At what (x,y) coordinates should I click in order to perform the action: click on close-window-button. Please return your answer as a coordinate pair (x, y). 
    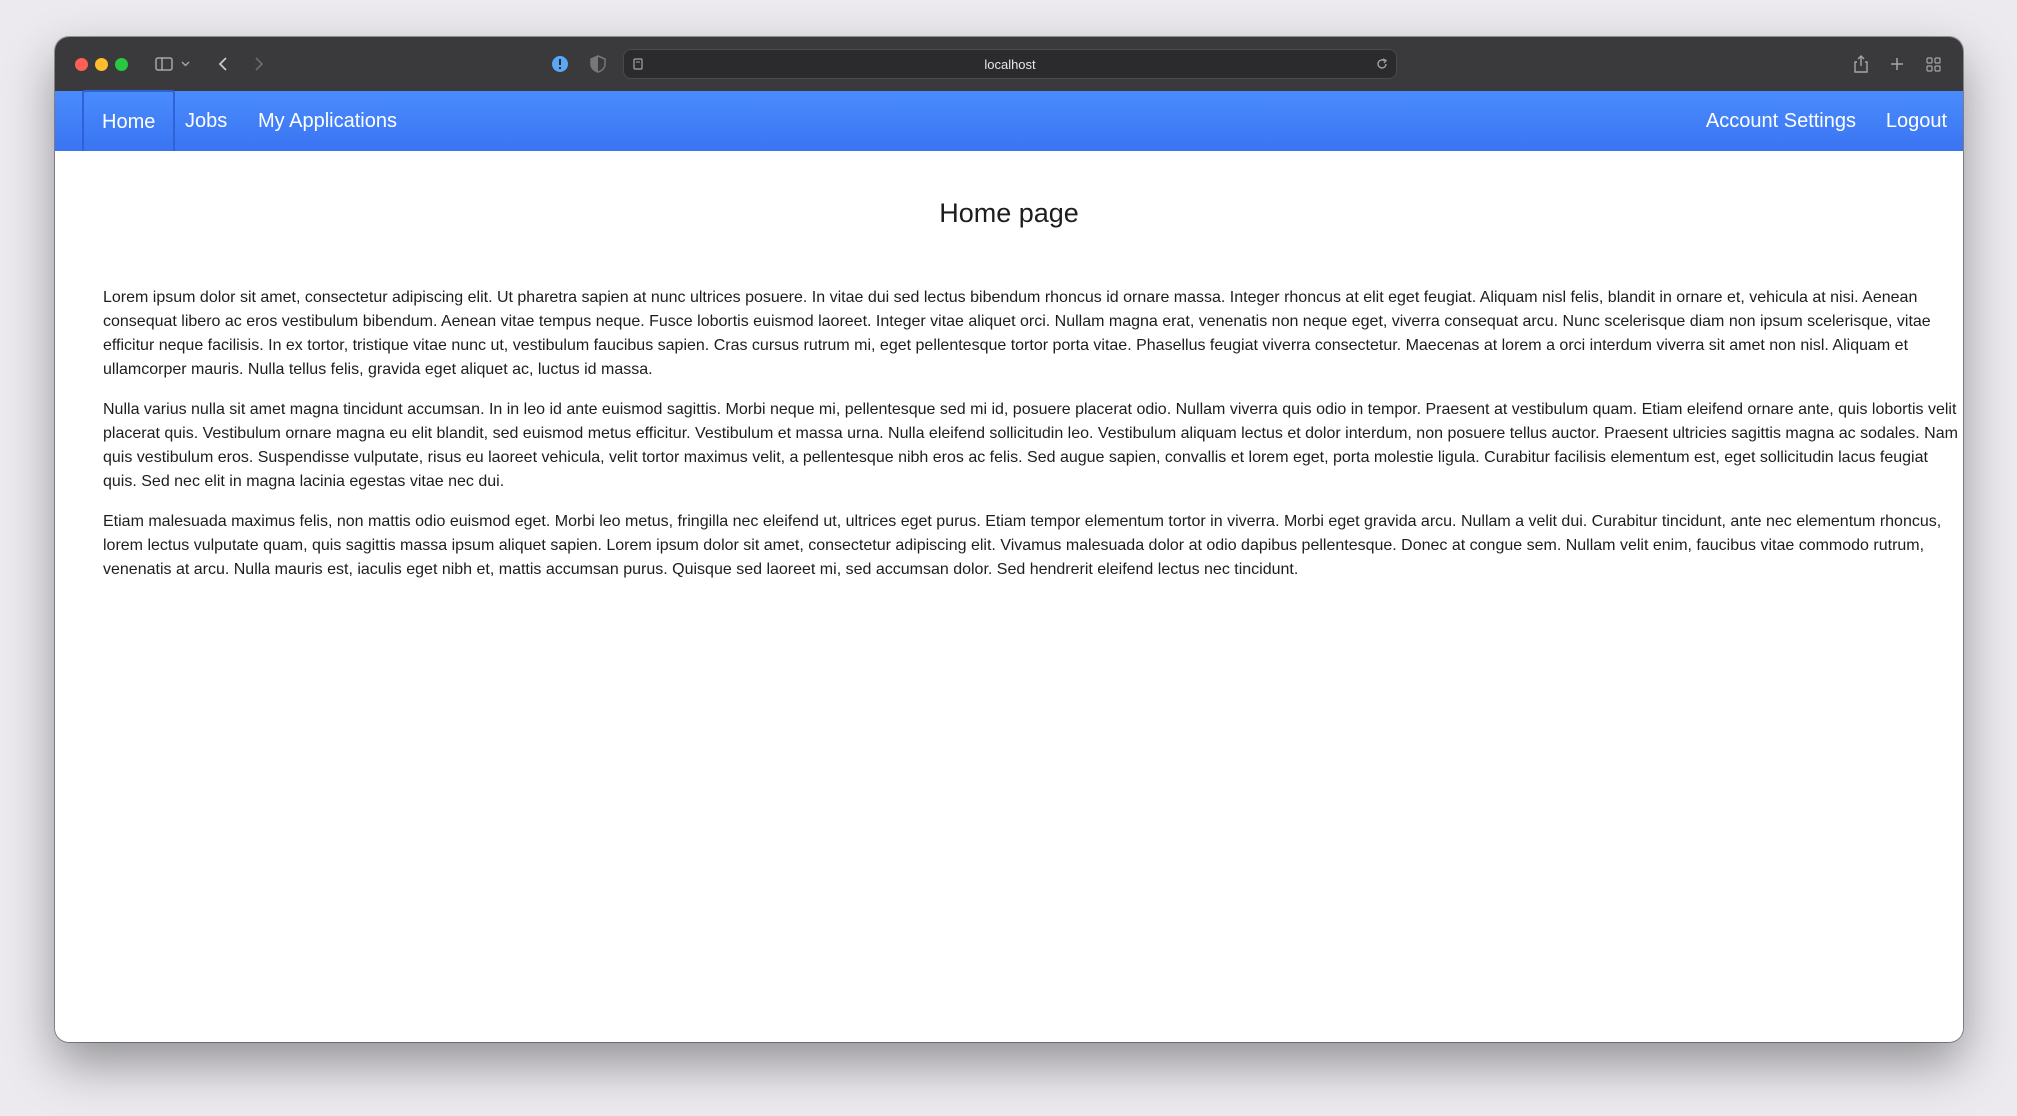
    Looking at the image, I should click on (81, 64).